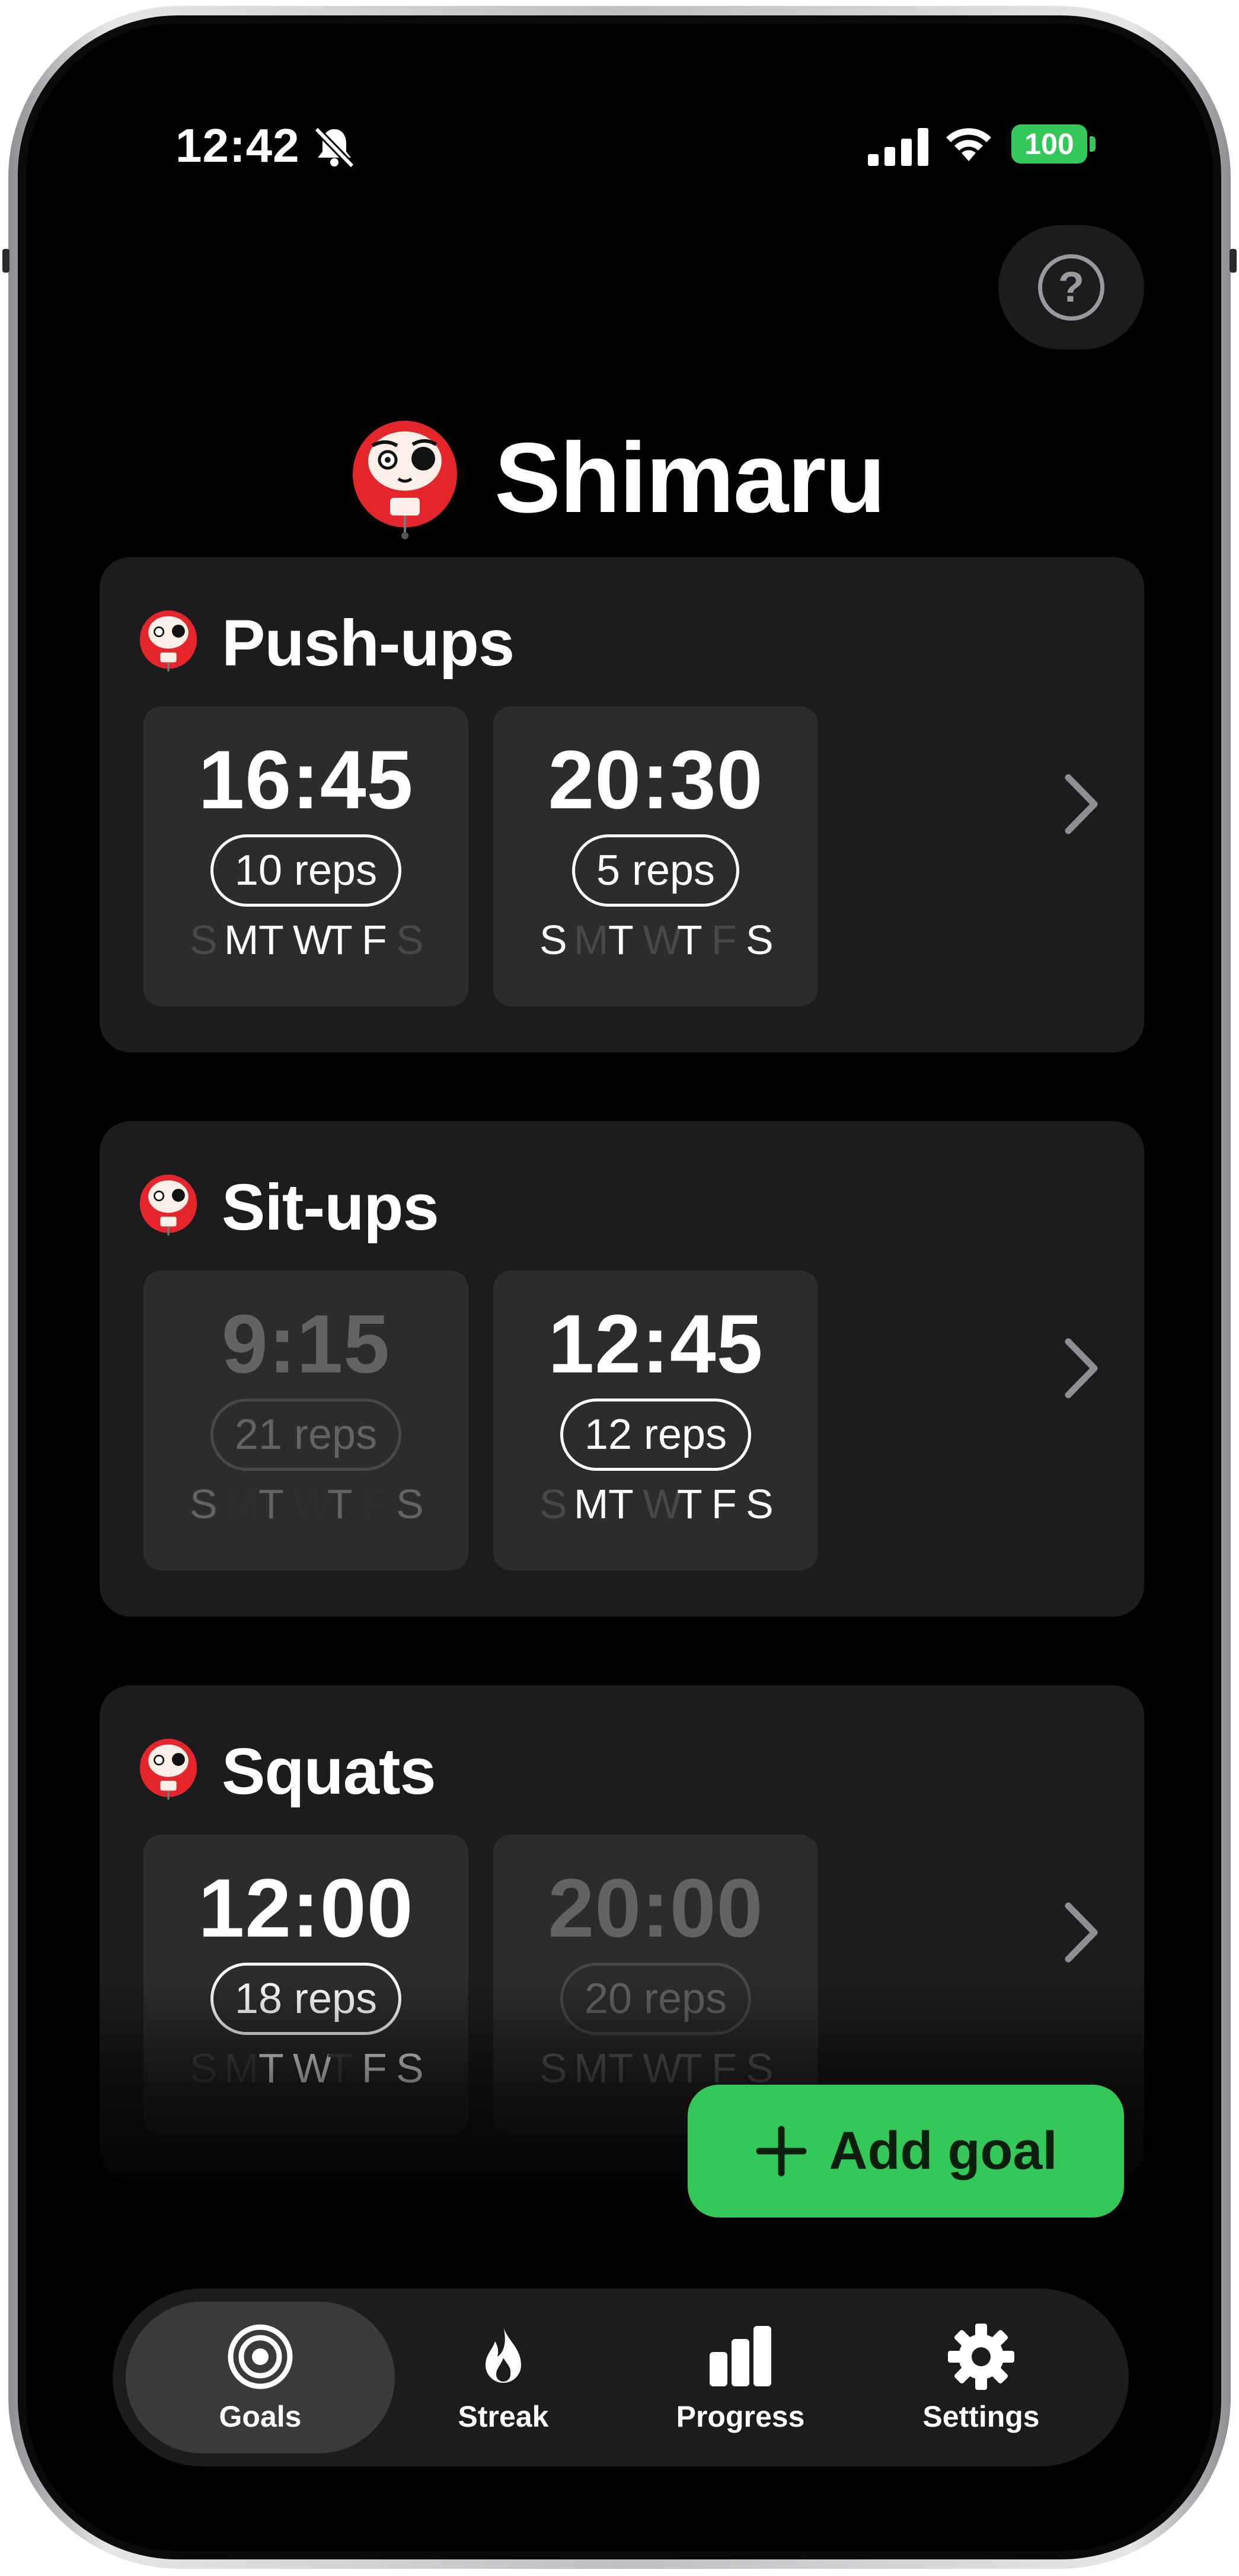  What do you see at coordinates (1234, 261) in the screenshot?
I see `side-button-right` at bounding box center [1234, 261].